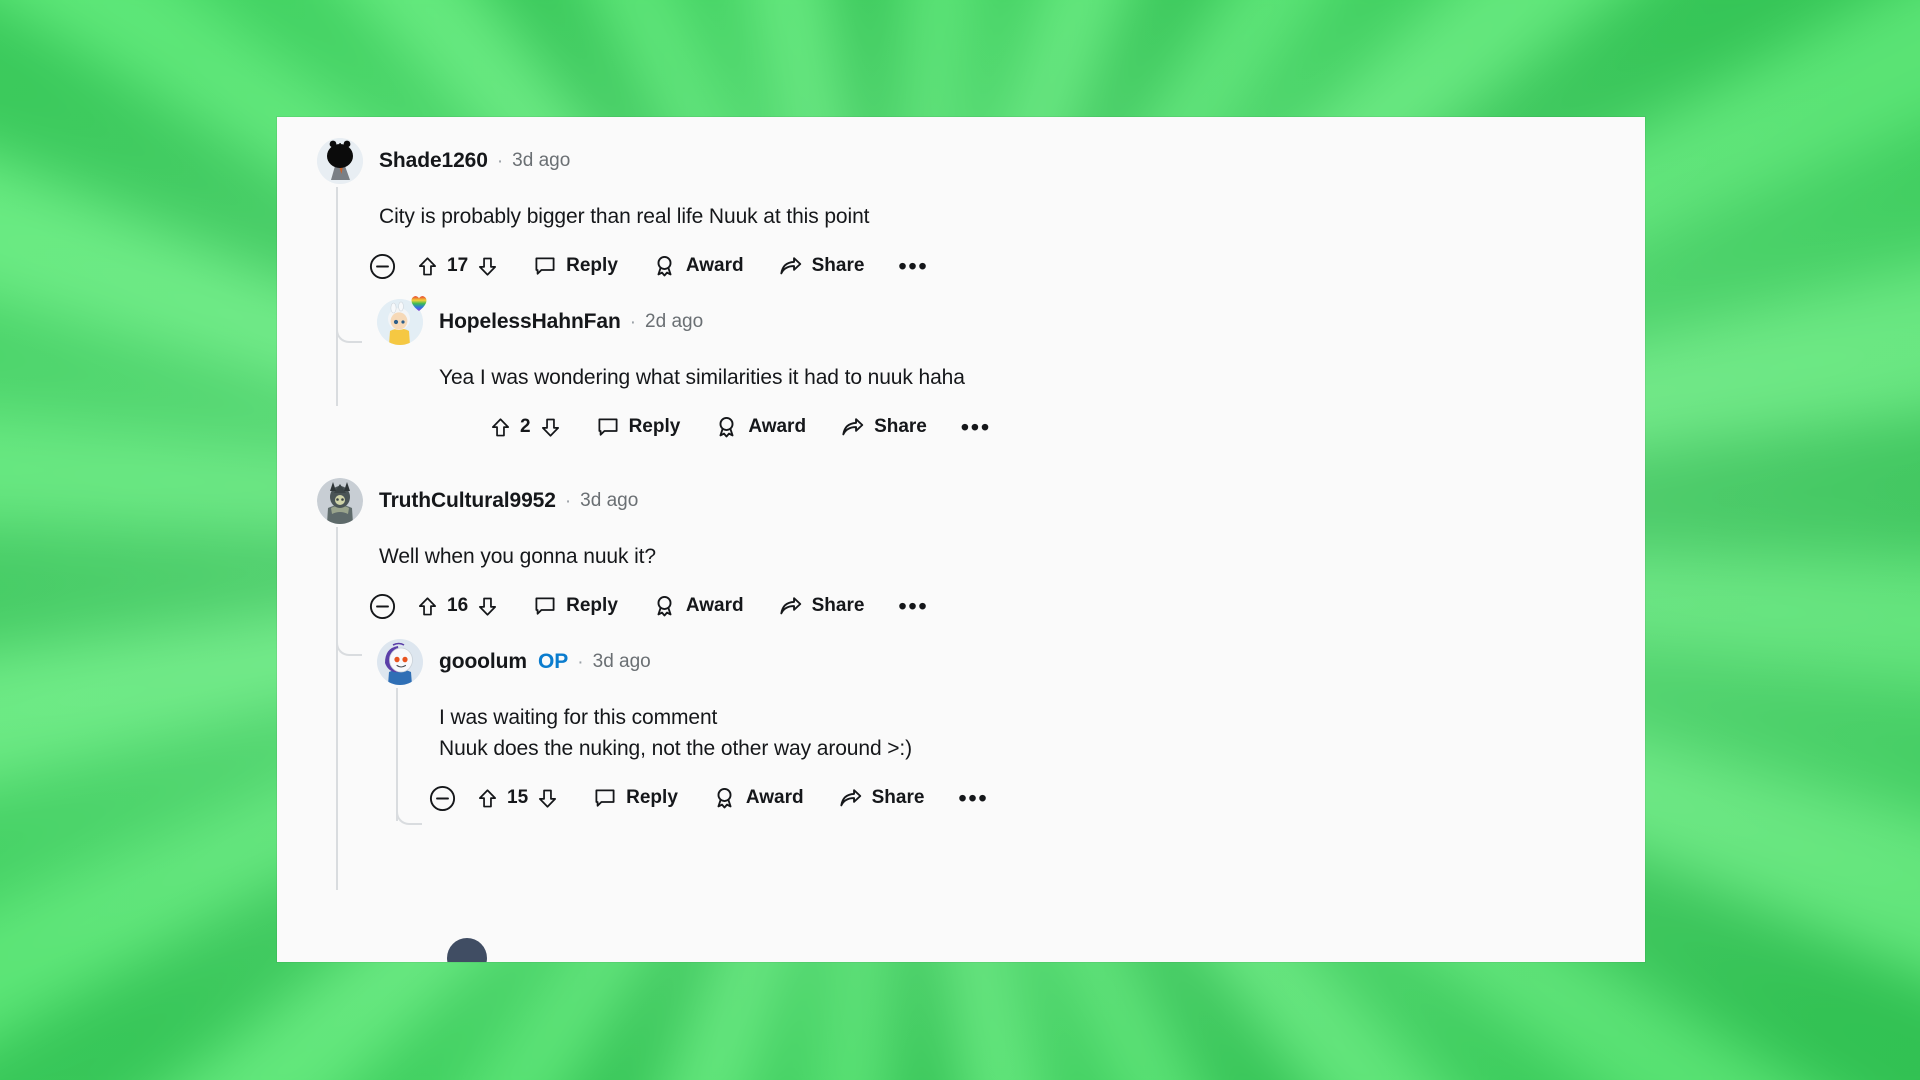  I want to click on rainbow-heart-icon, so click(419, 303).